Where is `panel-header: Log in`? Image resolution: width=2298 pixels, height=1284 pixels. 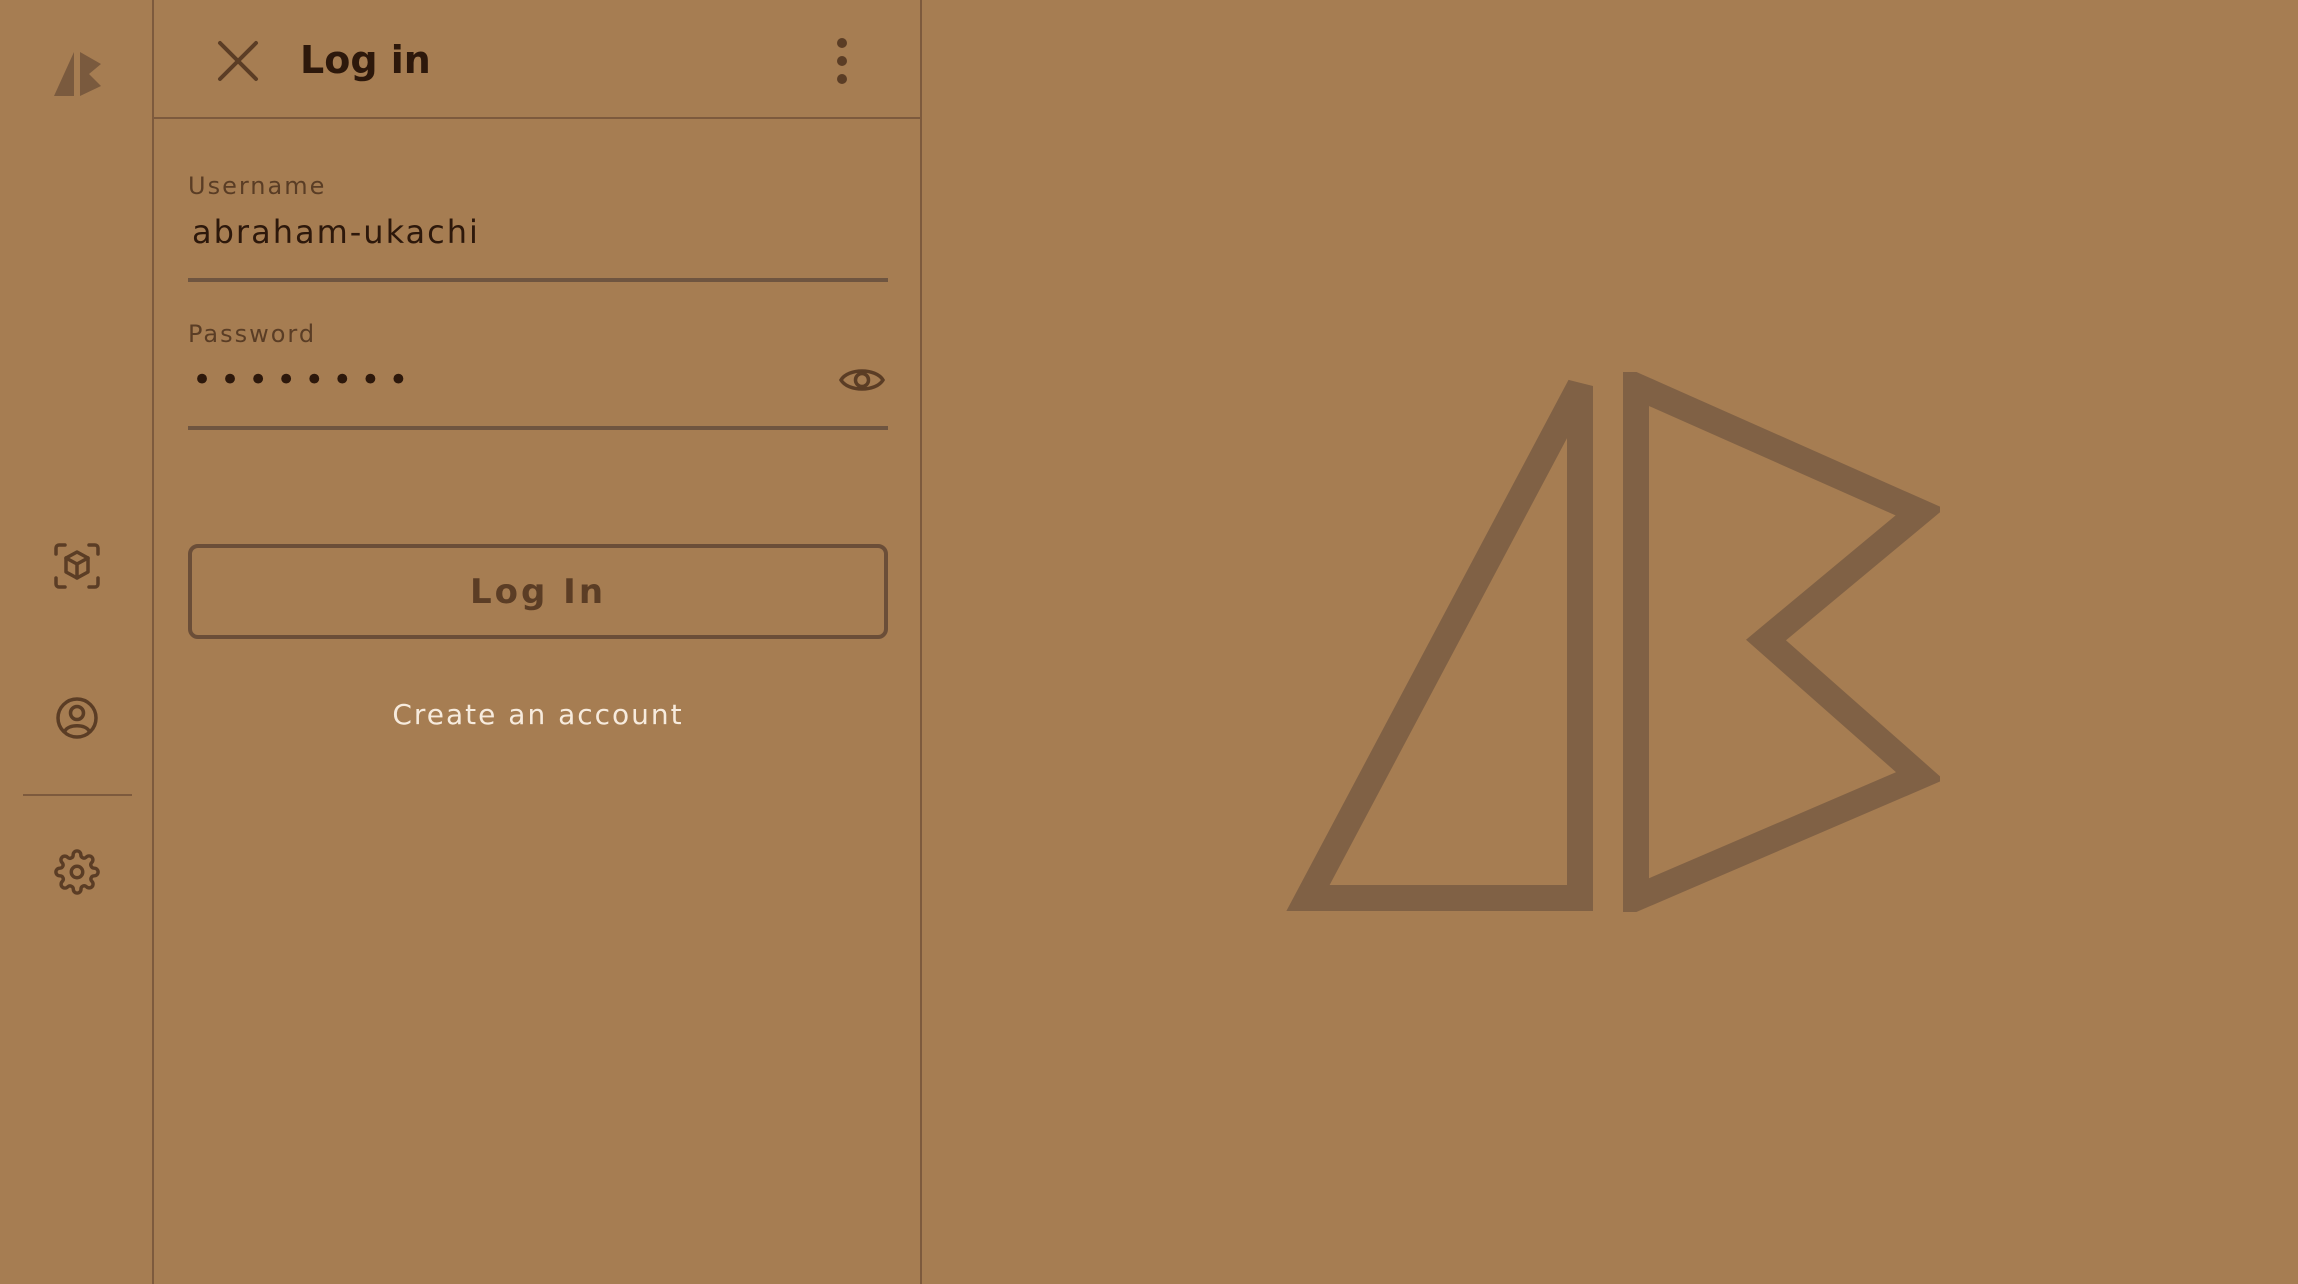
panel-header: Log in is located at coordinates (537, 59).